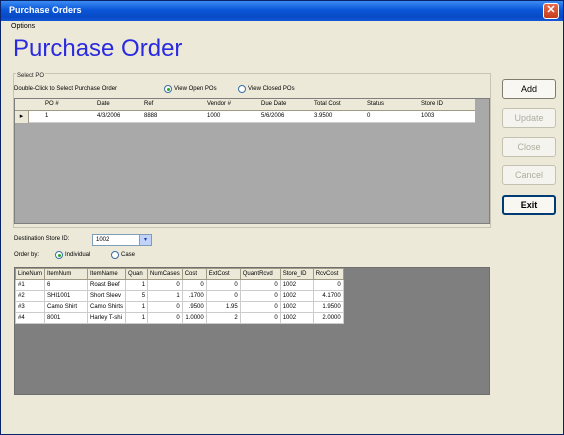  I want to click on line-item-cell: Camo Shirts, so click(107, 307).